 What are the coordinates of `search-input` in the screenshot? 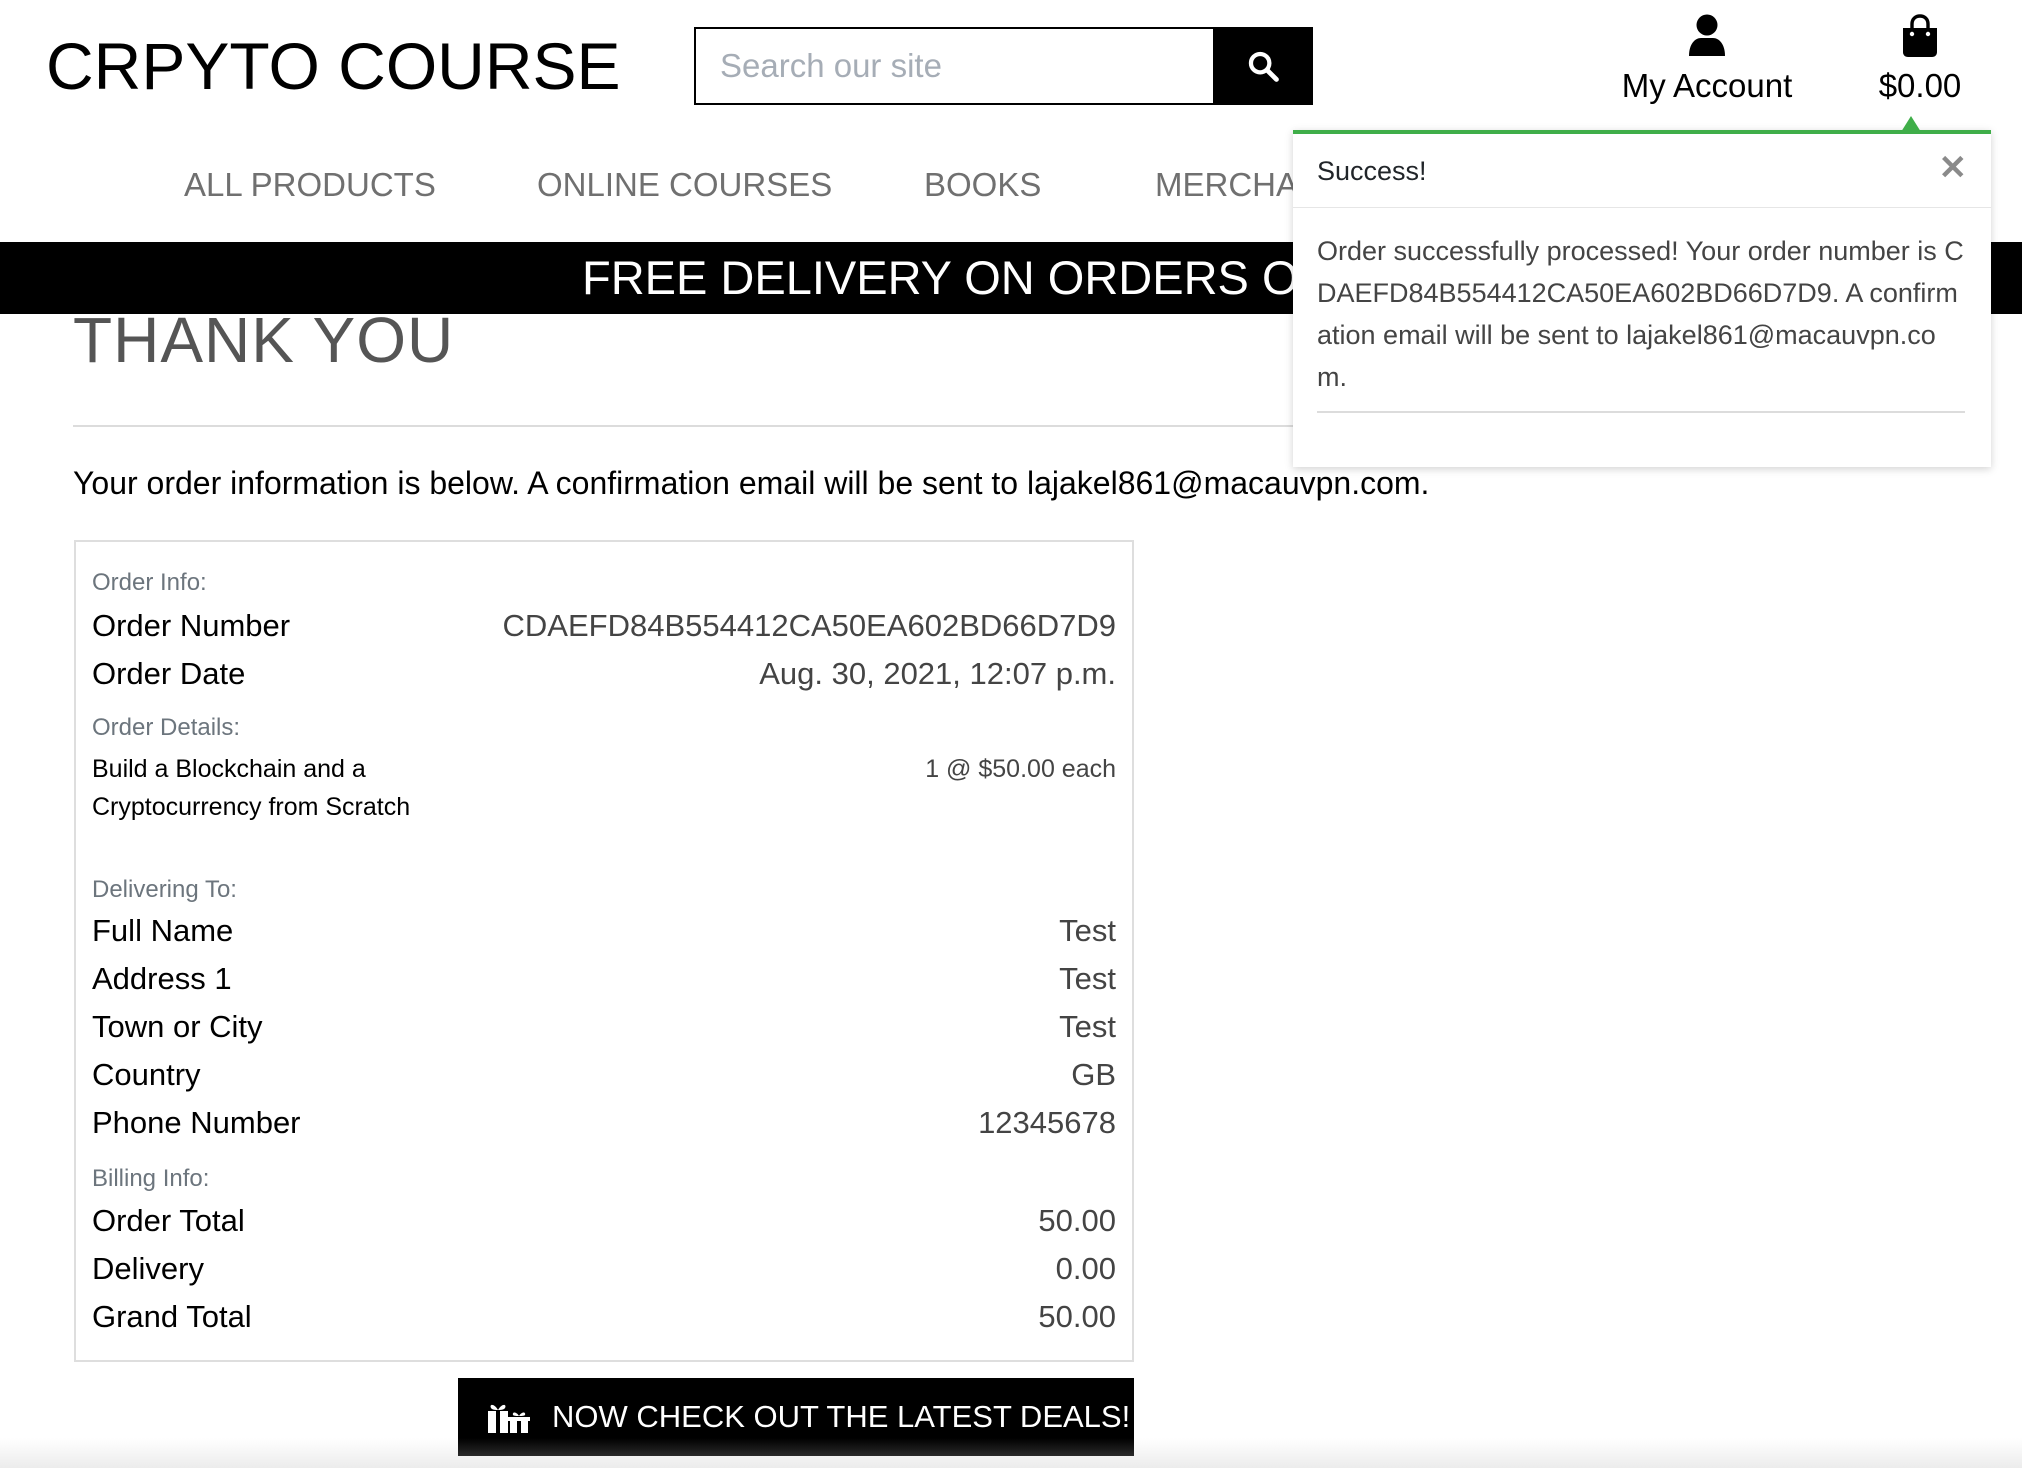 It's located at (953, 66).